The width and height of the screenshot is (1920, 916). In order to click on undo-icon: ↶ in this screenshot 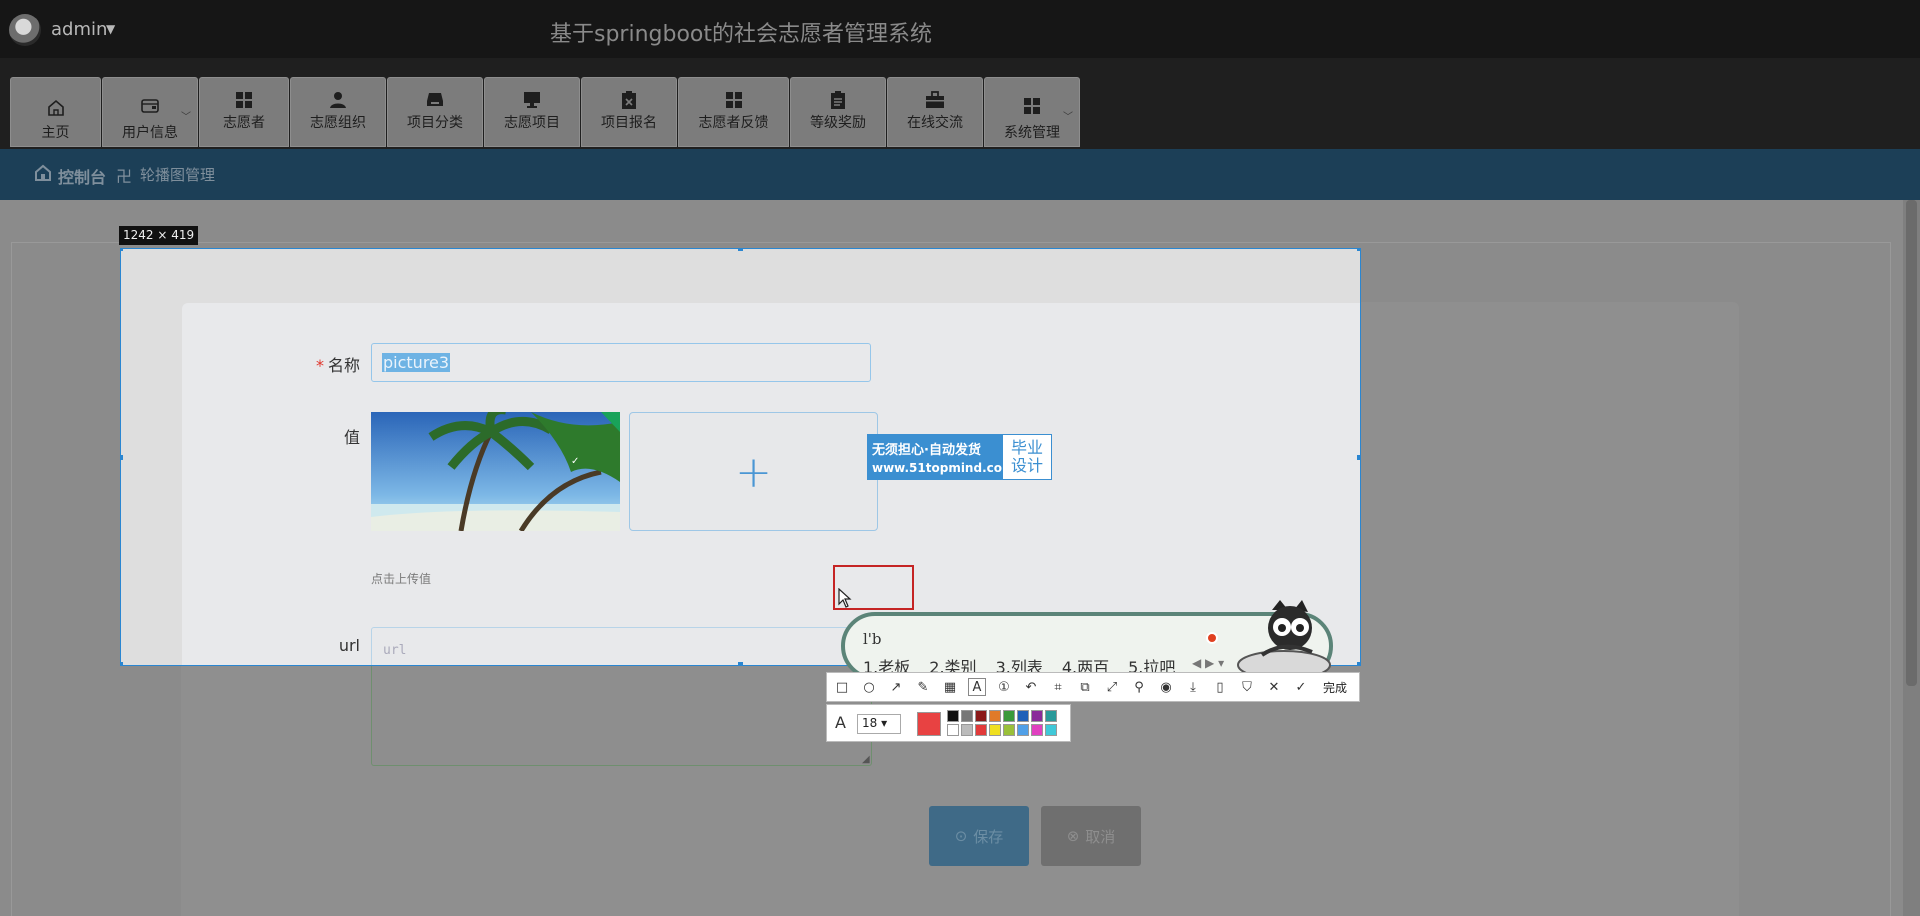, I will do `click(1031, 687)`.